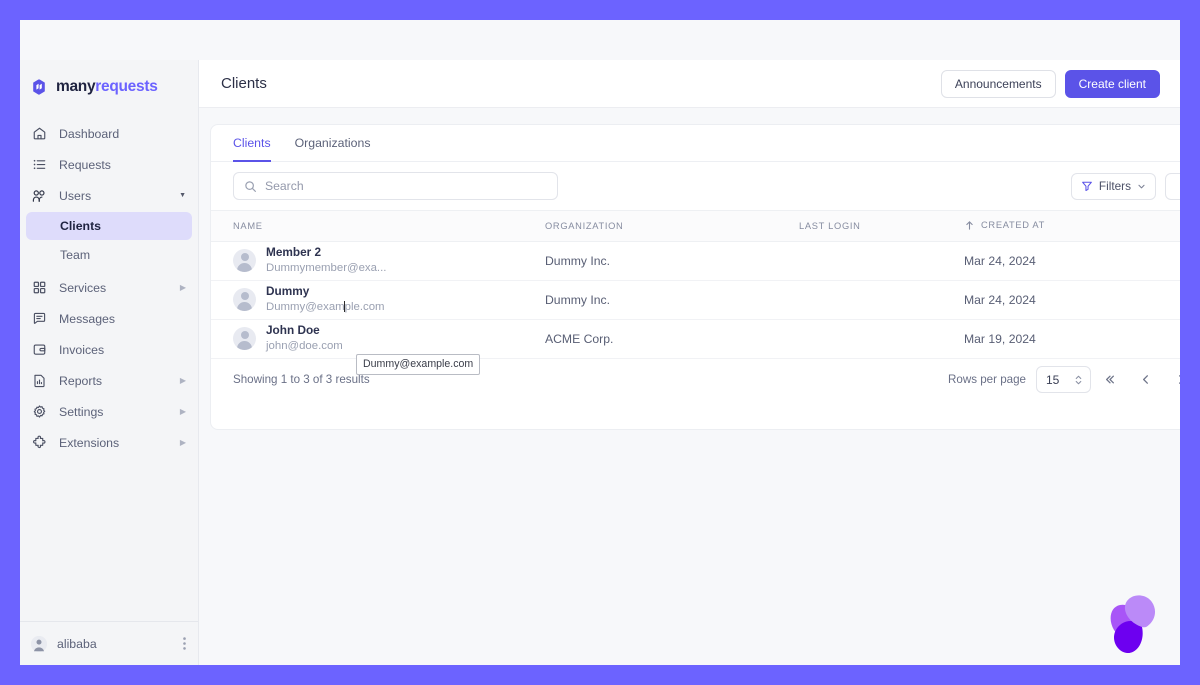  I want to click on pinwheel-chat-widget-icon, so click(1142, 627).